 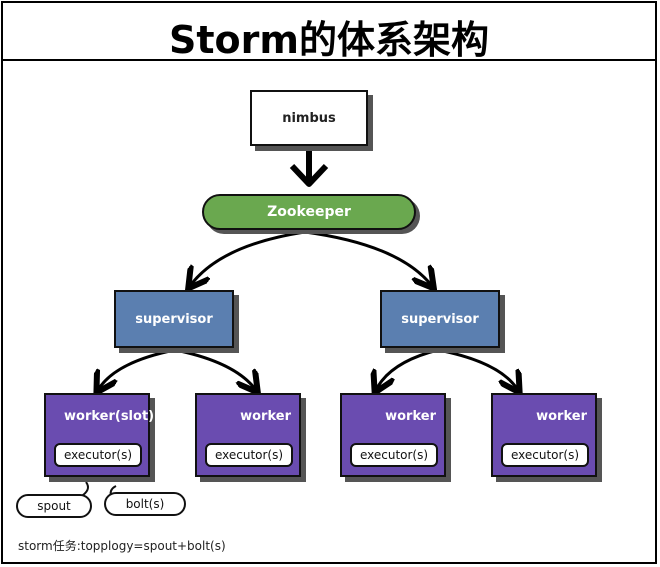 What do you see at coordinates (145, 504) in the screenshot?
I see `bolt-bubble: bolt(s)` at bounding box center [145, 504].